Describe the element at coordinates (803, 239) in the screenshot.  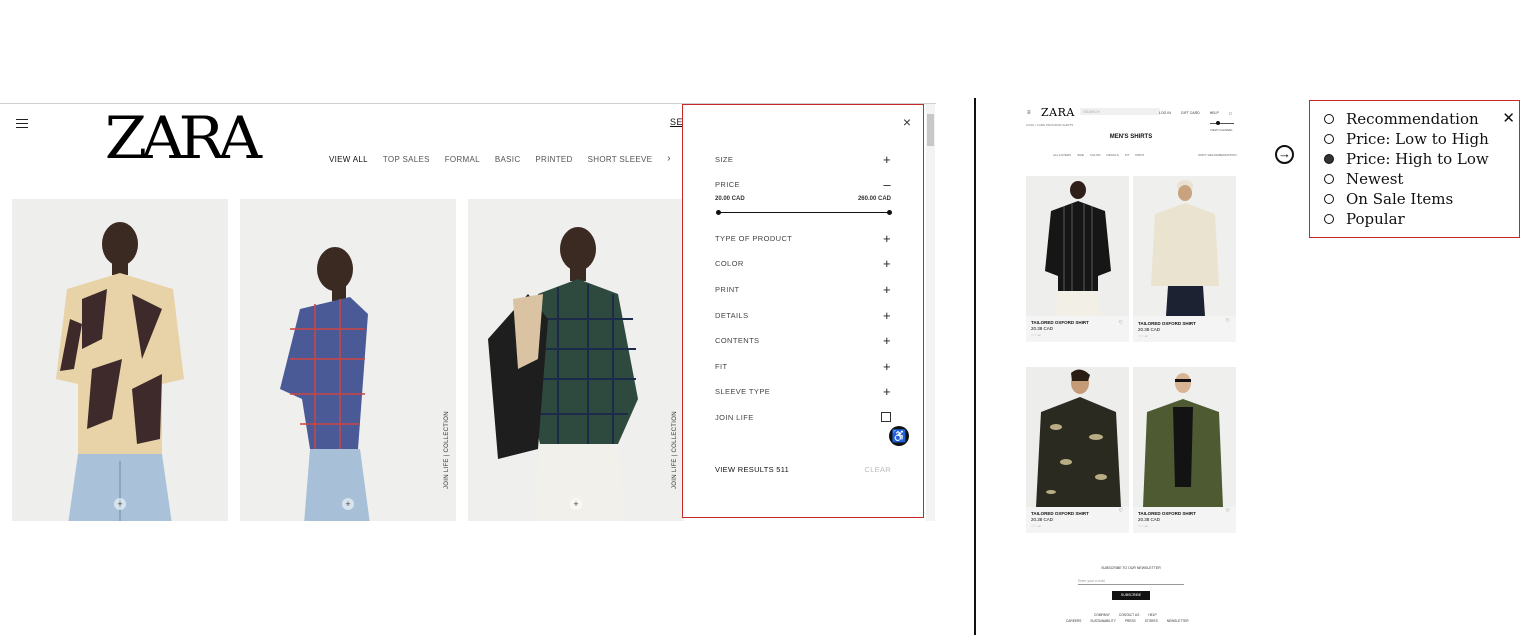
I see `filter-type-of-product: TYPE OF PRODUCT +` at that location.